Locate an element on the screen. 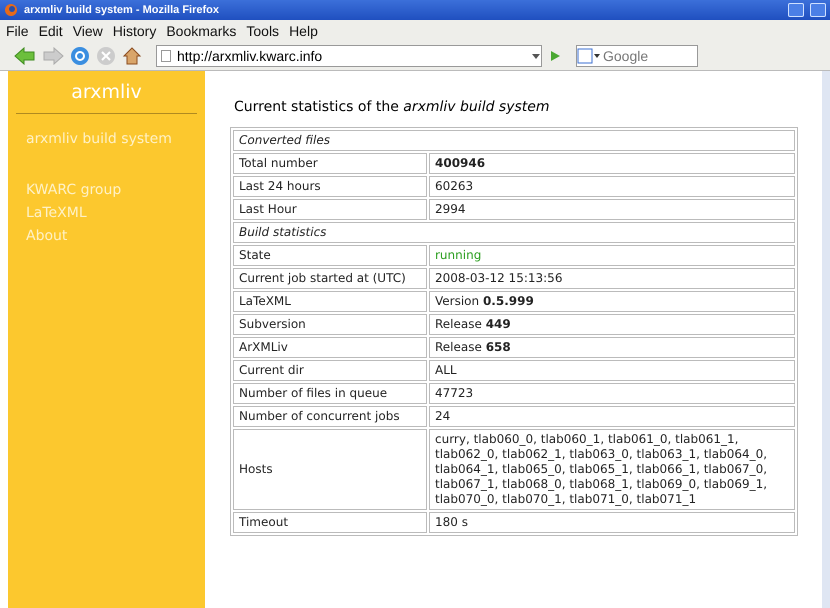 The width and height of the screenshot is (830, 608). menu-item: History is located at coordinates (134, 31).